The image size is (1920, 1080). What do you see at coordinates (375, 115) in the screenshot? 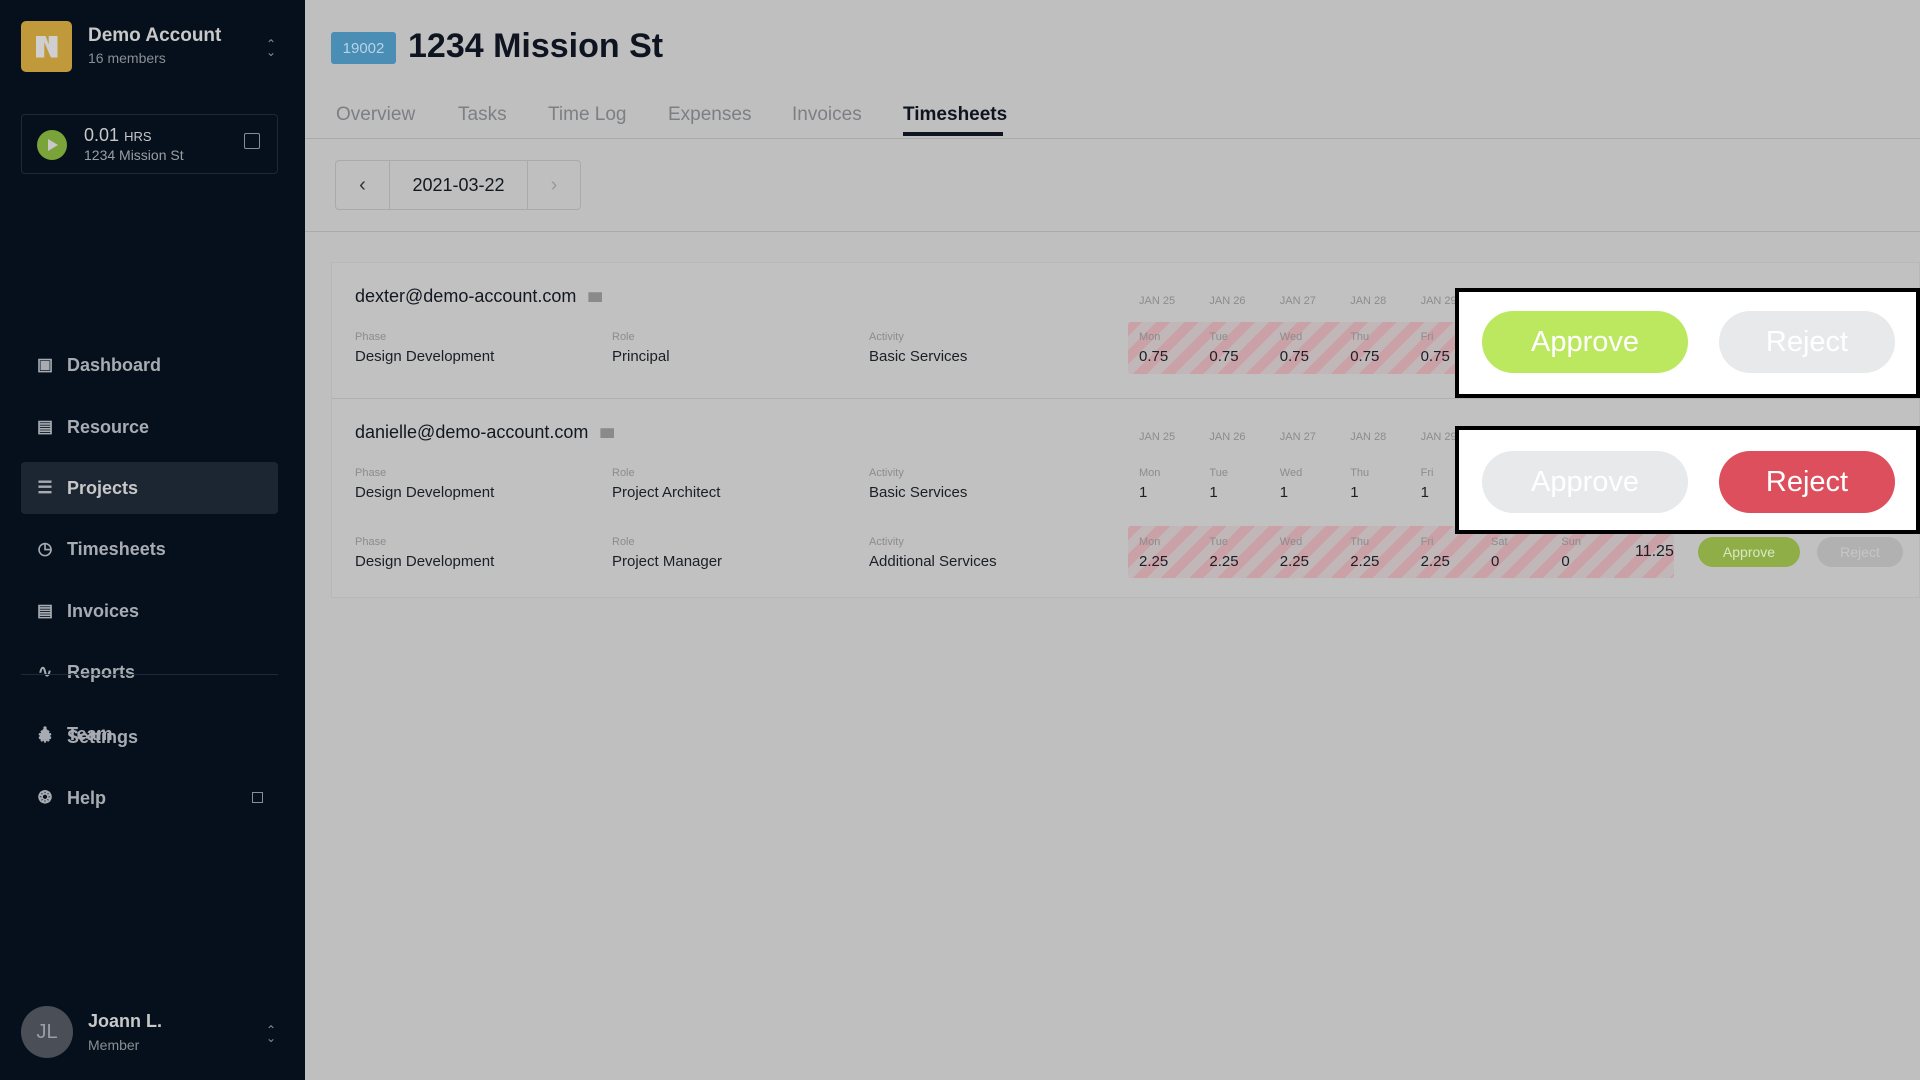
I see `tab-overview: Overview` at bounding box center [375, 115].